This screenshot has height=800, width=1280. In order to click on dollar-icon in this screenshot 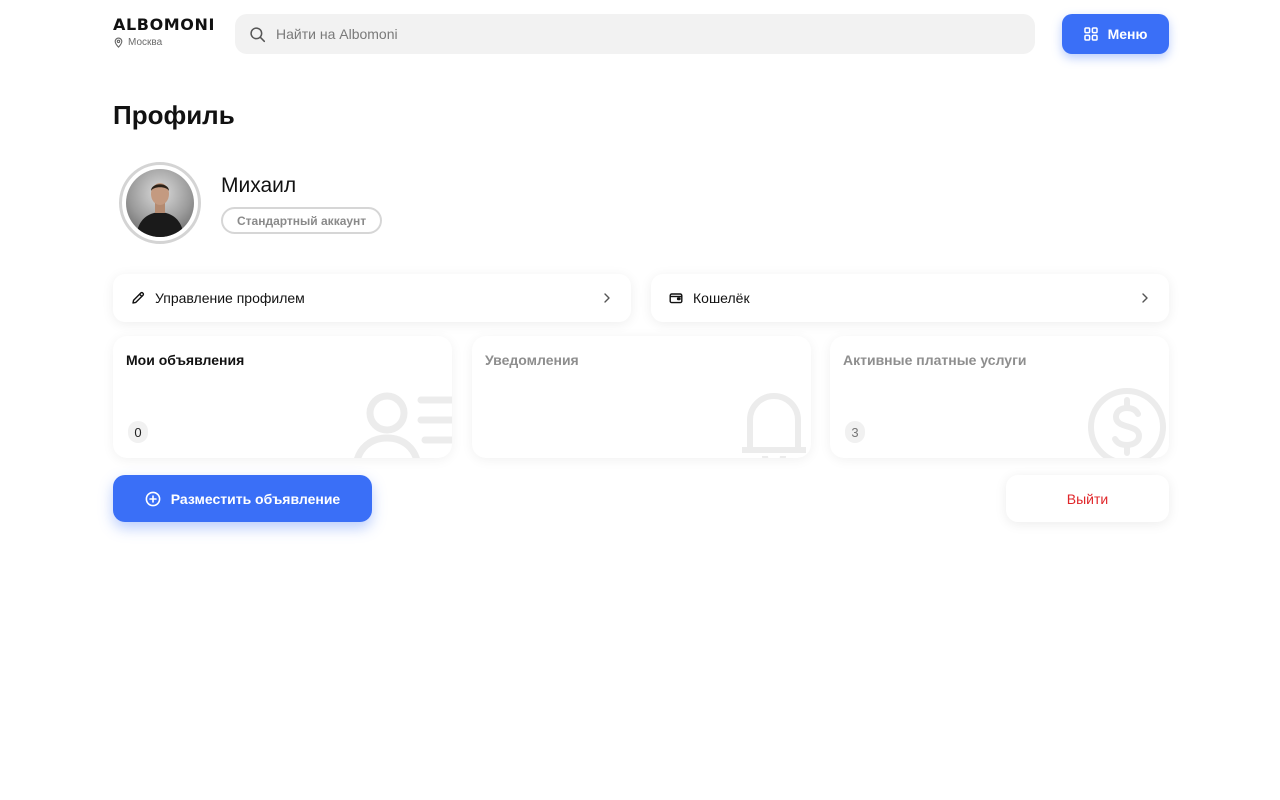, I will do `click(1127, 422)`.